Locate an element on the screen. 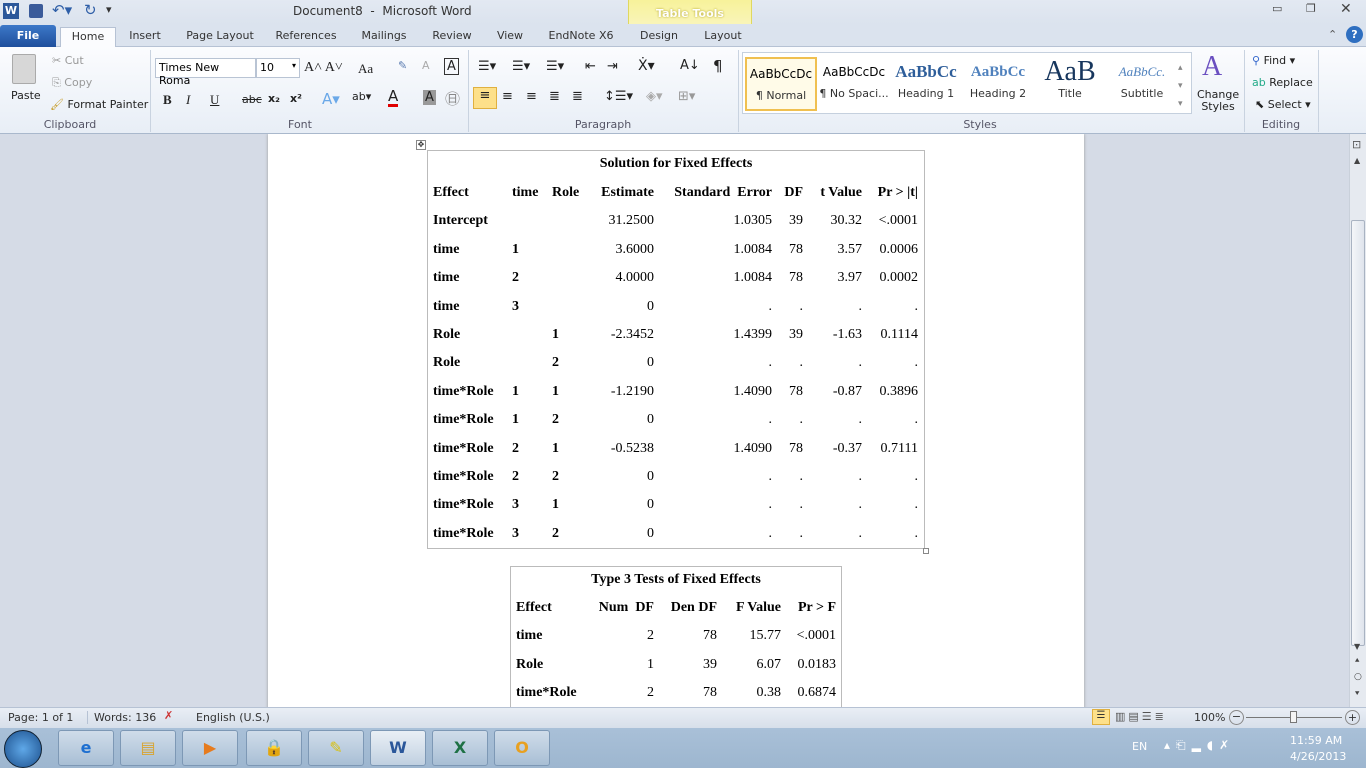  clear-formatting-icon: ✎ is located at coordinates (402, 65).